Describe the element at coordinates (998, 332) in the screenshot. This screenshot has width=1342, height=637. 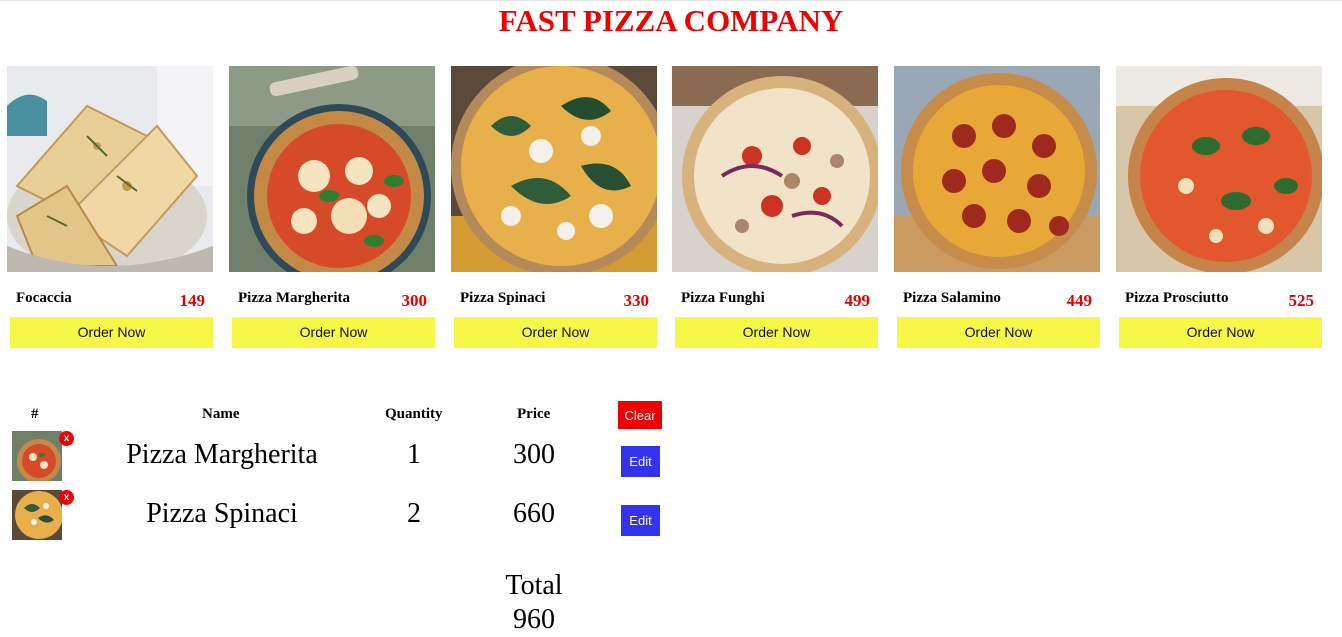
I see `order-now-button-salamino: Order Now` at that location.